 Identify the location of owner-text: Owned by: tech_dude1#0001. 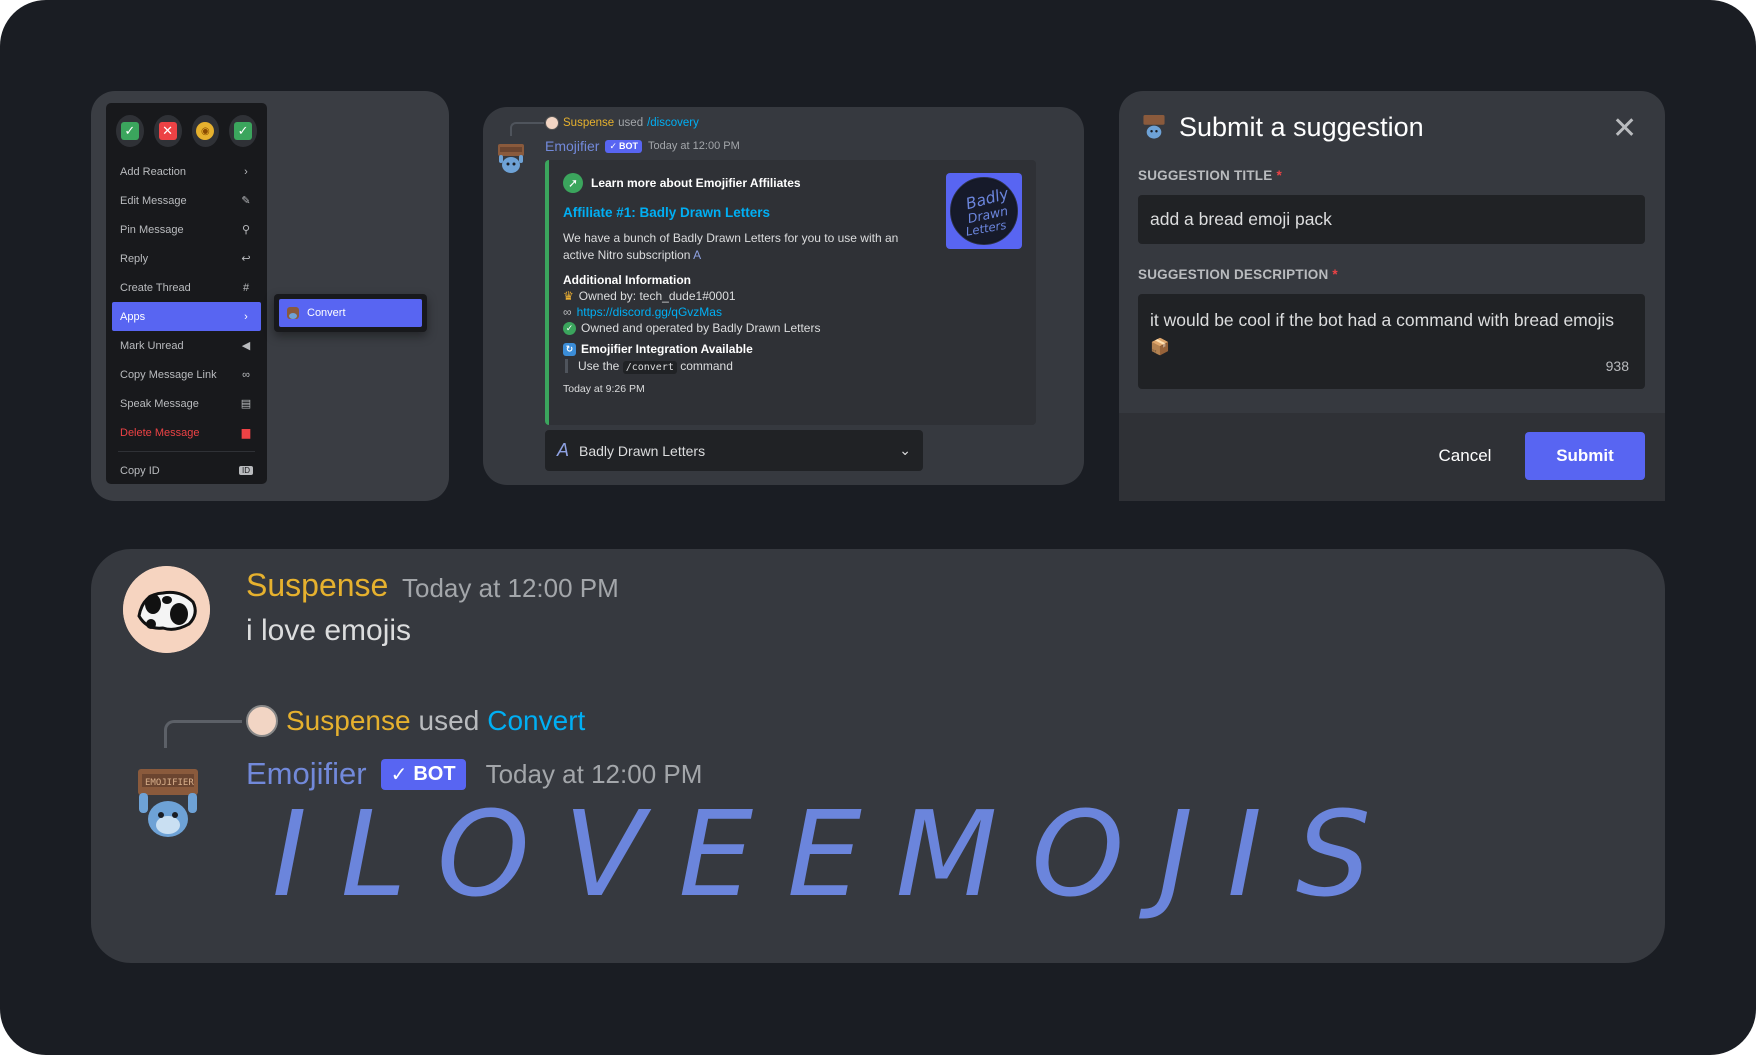
(657, 296).